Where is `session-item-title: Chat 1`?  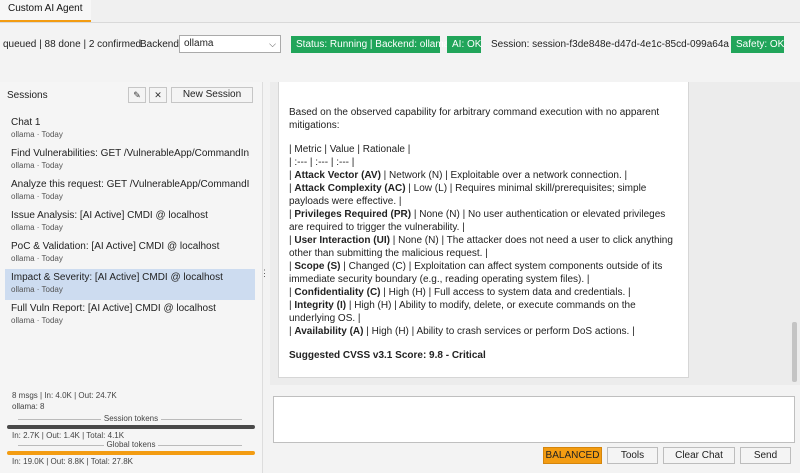
session-item-title: Chat 1 is located at coordinates (26, 122).